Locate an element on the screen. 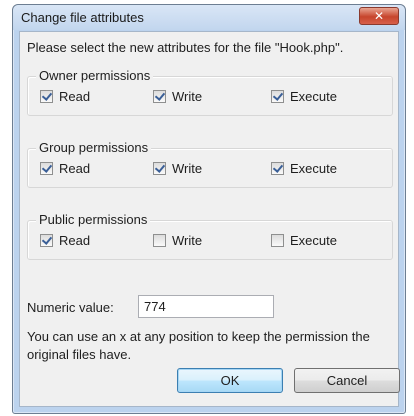  group-permissions-group: Group permissions Read Write Execute is located at coordinates (210, 164).